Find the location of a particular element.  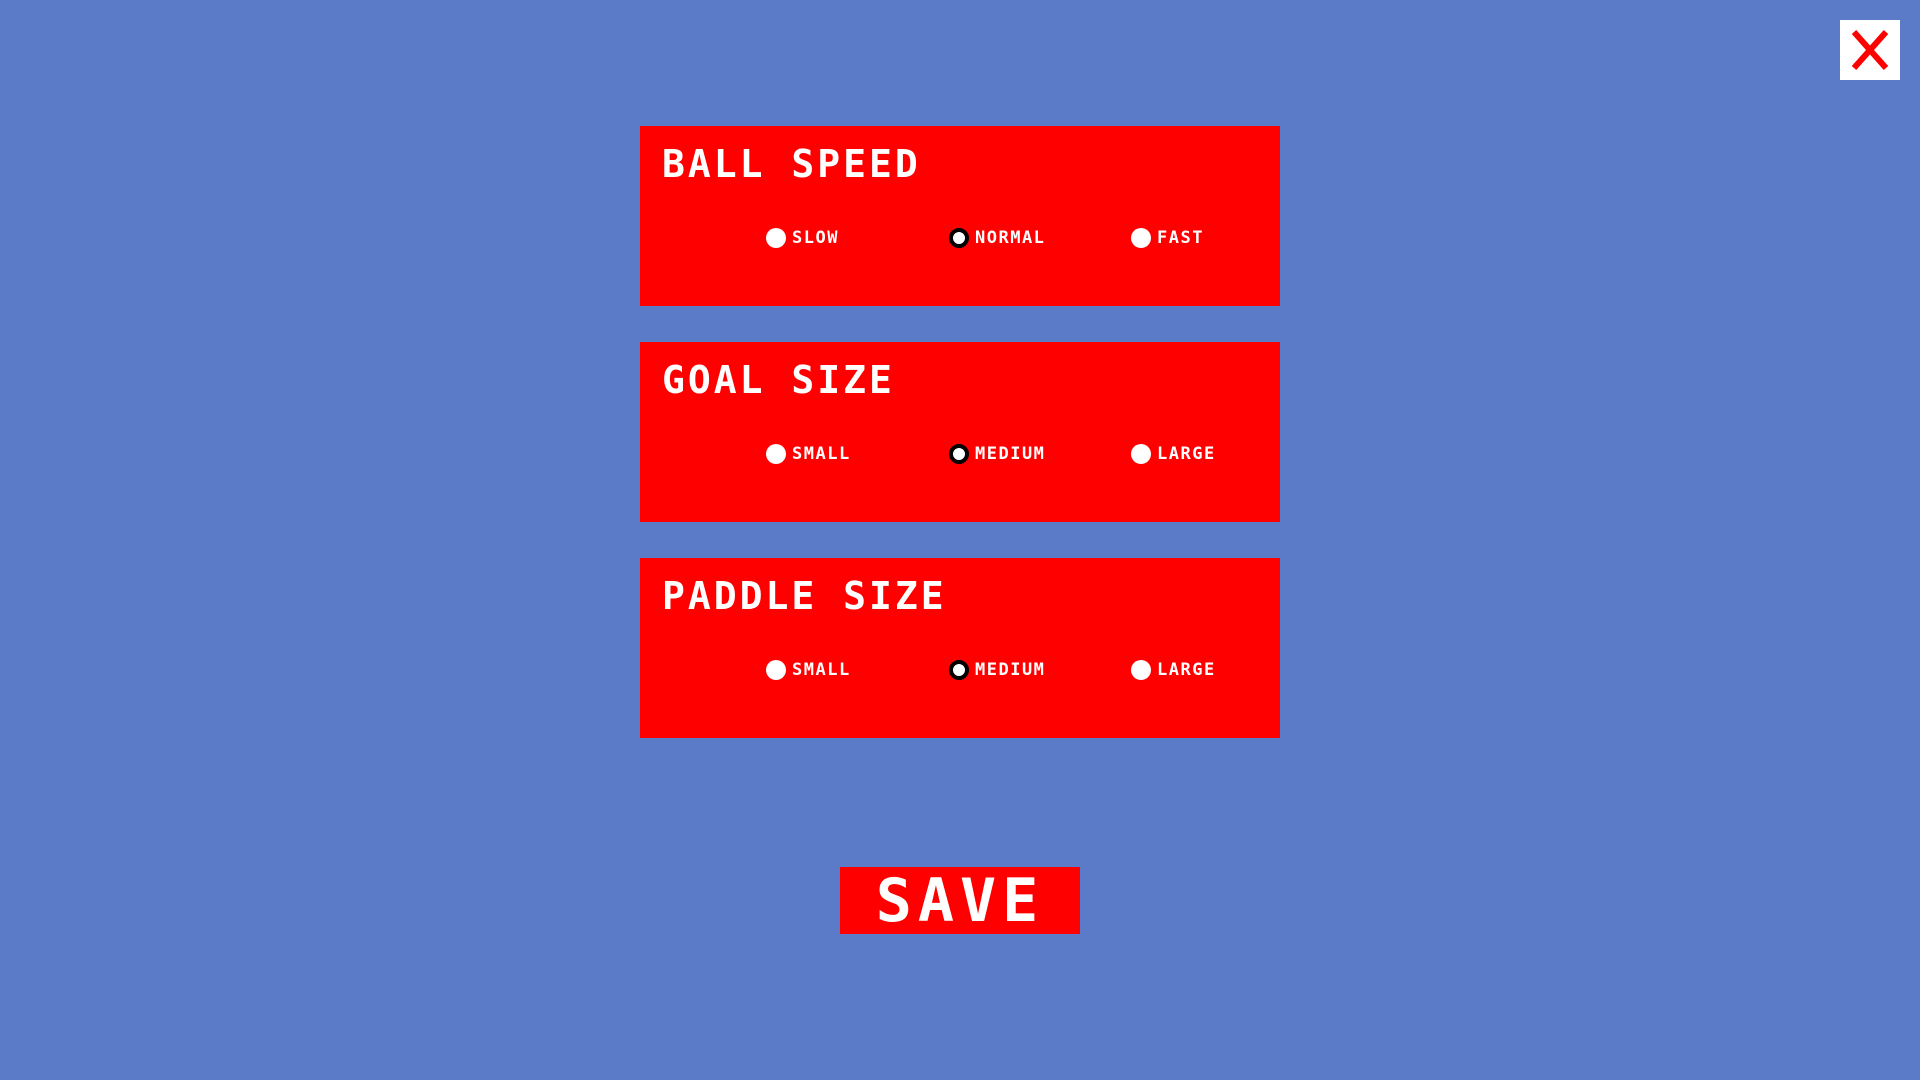

ball-speed-option-slow: SLOW is located at coordinates (802, 238).